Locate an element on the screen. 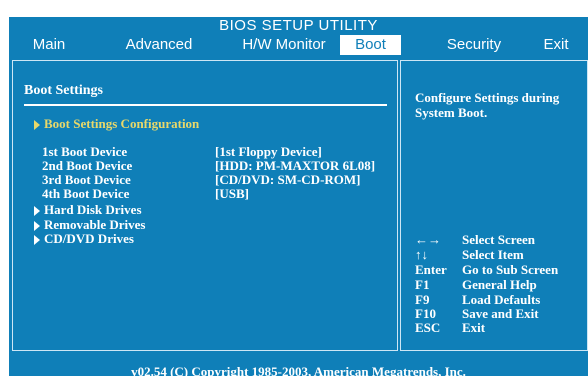 Image resolution: width=588 pixels, height=376 pixels. boot-settings-configuration-item: Boot Settings Configuration is located at coordinates (116, 124).